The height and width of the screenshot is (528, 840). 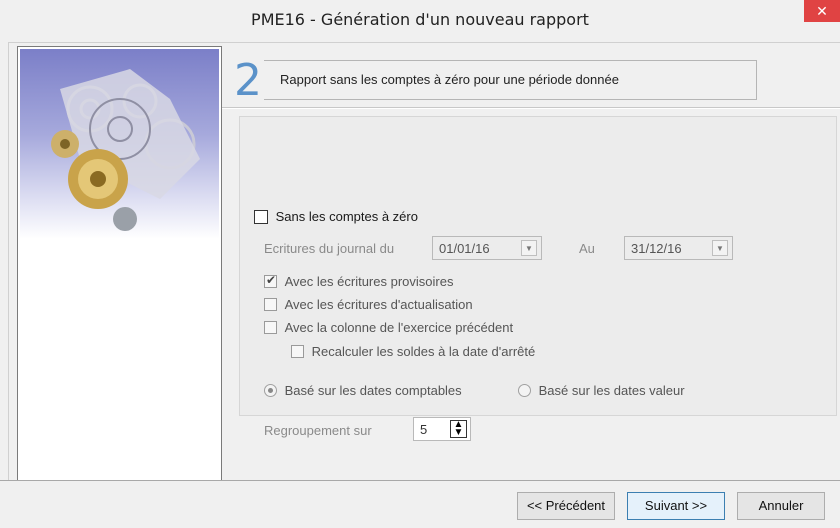 I want to click on next-button: Suivant >>, so click(x=676, y=506).